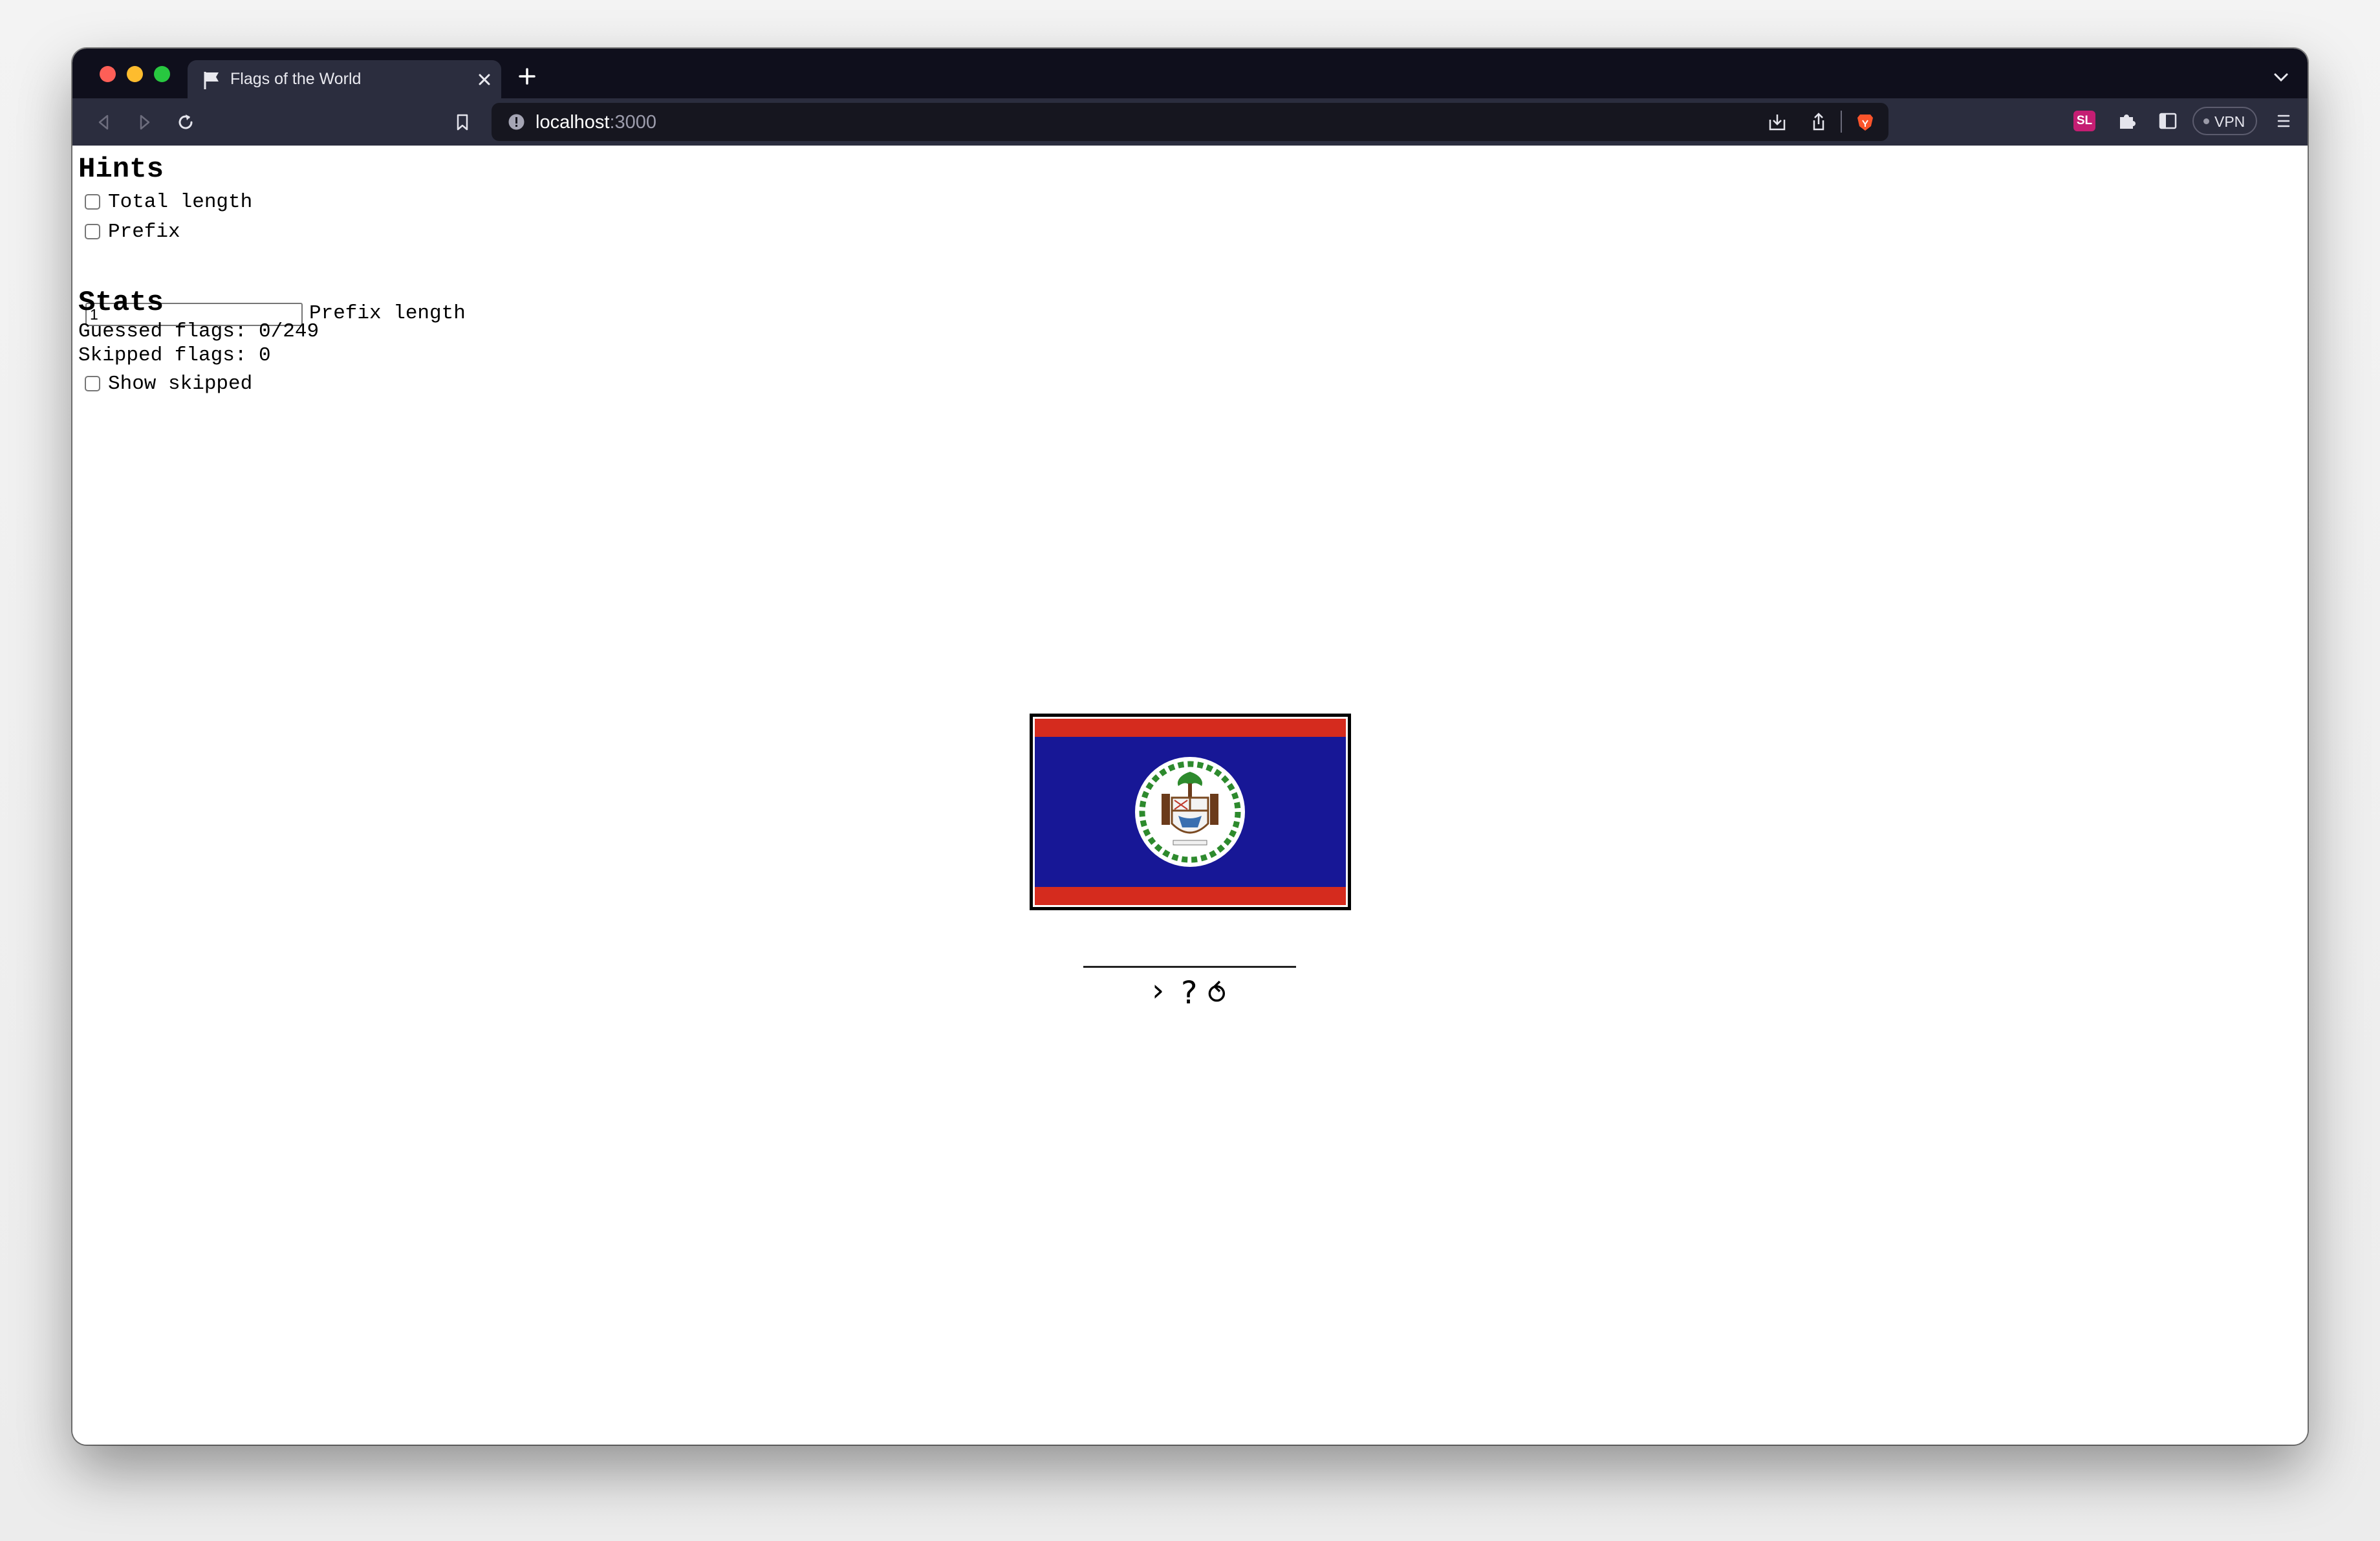 The height and width of the screenshot is (1541, 2380). What do you see at coordinates (174, 355) in the screenshot?
I see `skipped-flags-text: Skipped flags: 0` at bounding box center [174, 355].